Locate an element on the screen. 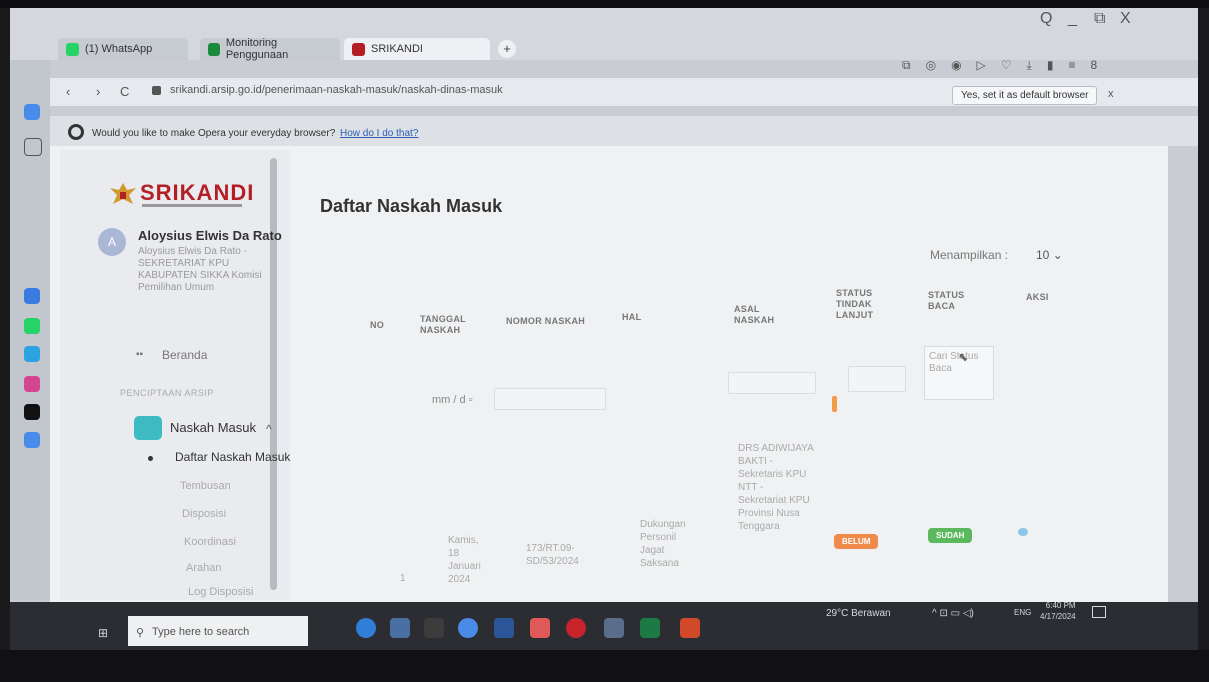 The image size is (1209, 682). col-header-hal: HAL is located at coordinates (632, 317).